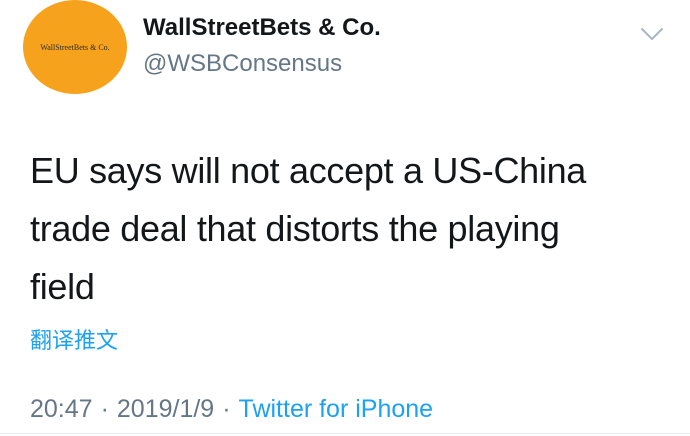 The width and height of the screenshot is (690, 436). I want to click on avatar-logo-text: WallStreetBets & Co., so click(75, 47).